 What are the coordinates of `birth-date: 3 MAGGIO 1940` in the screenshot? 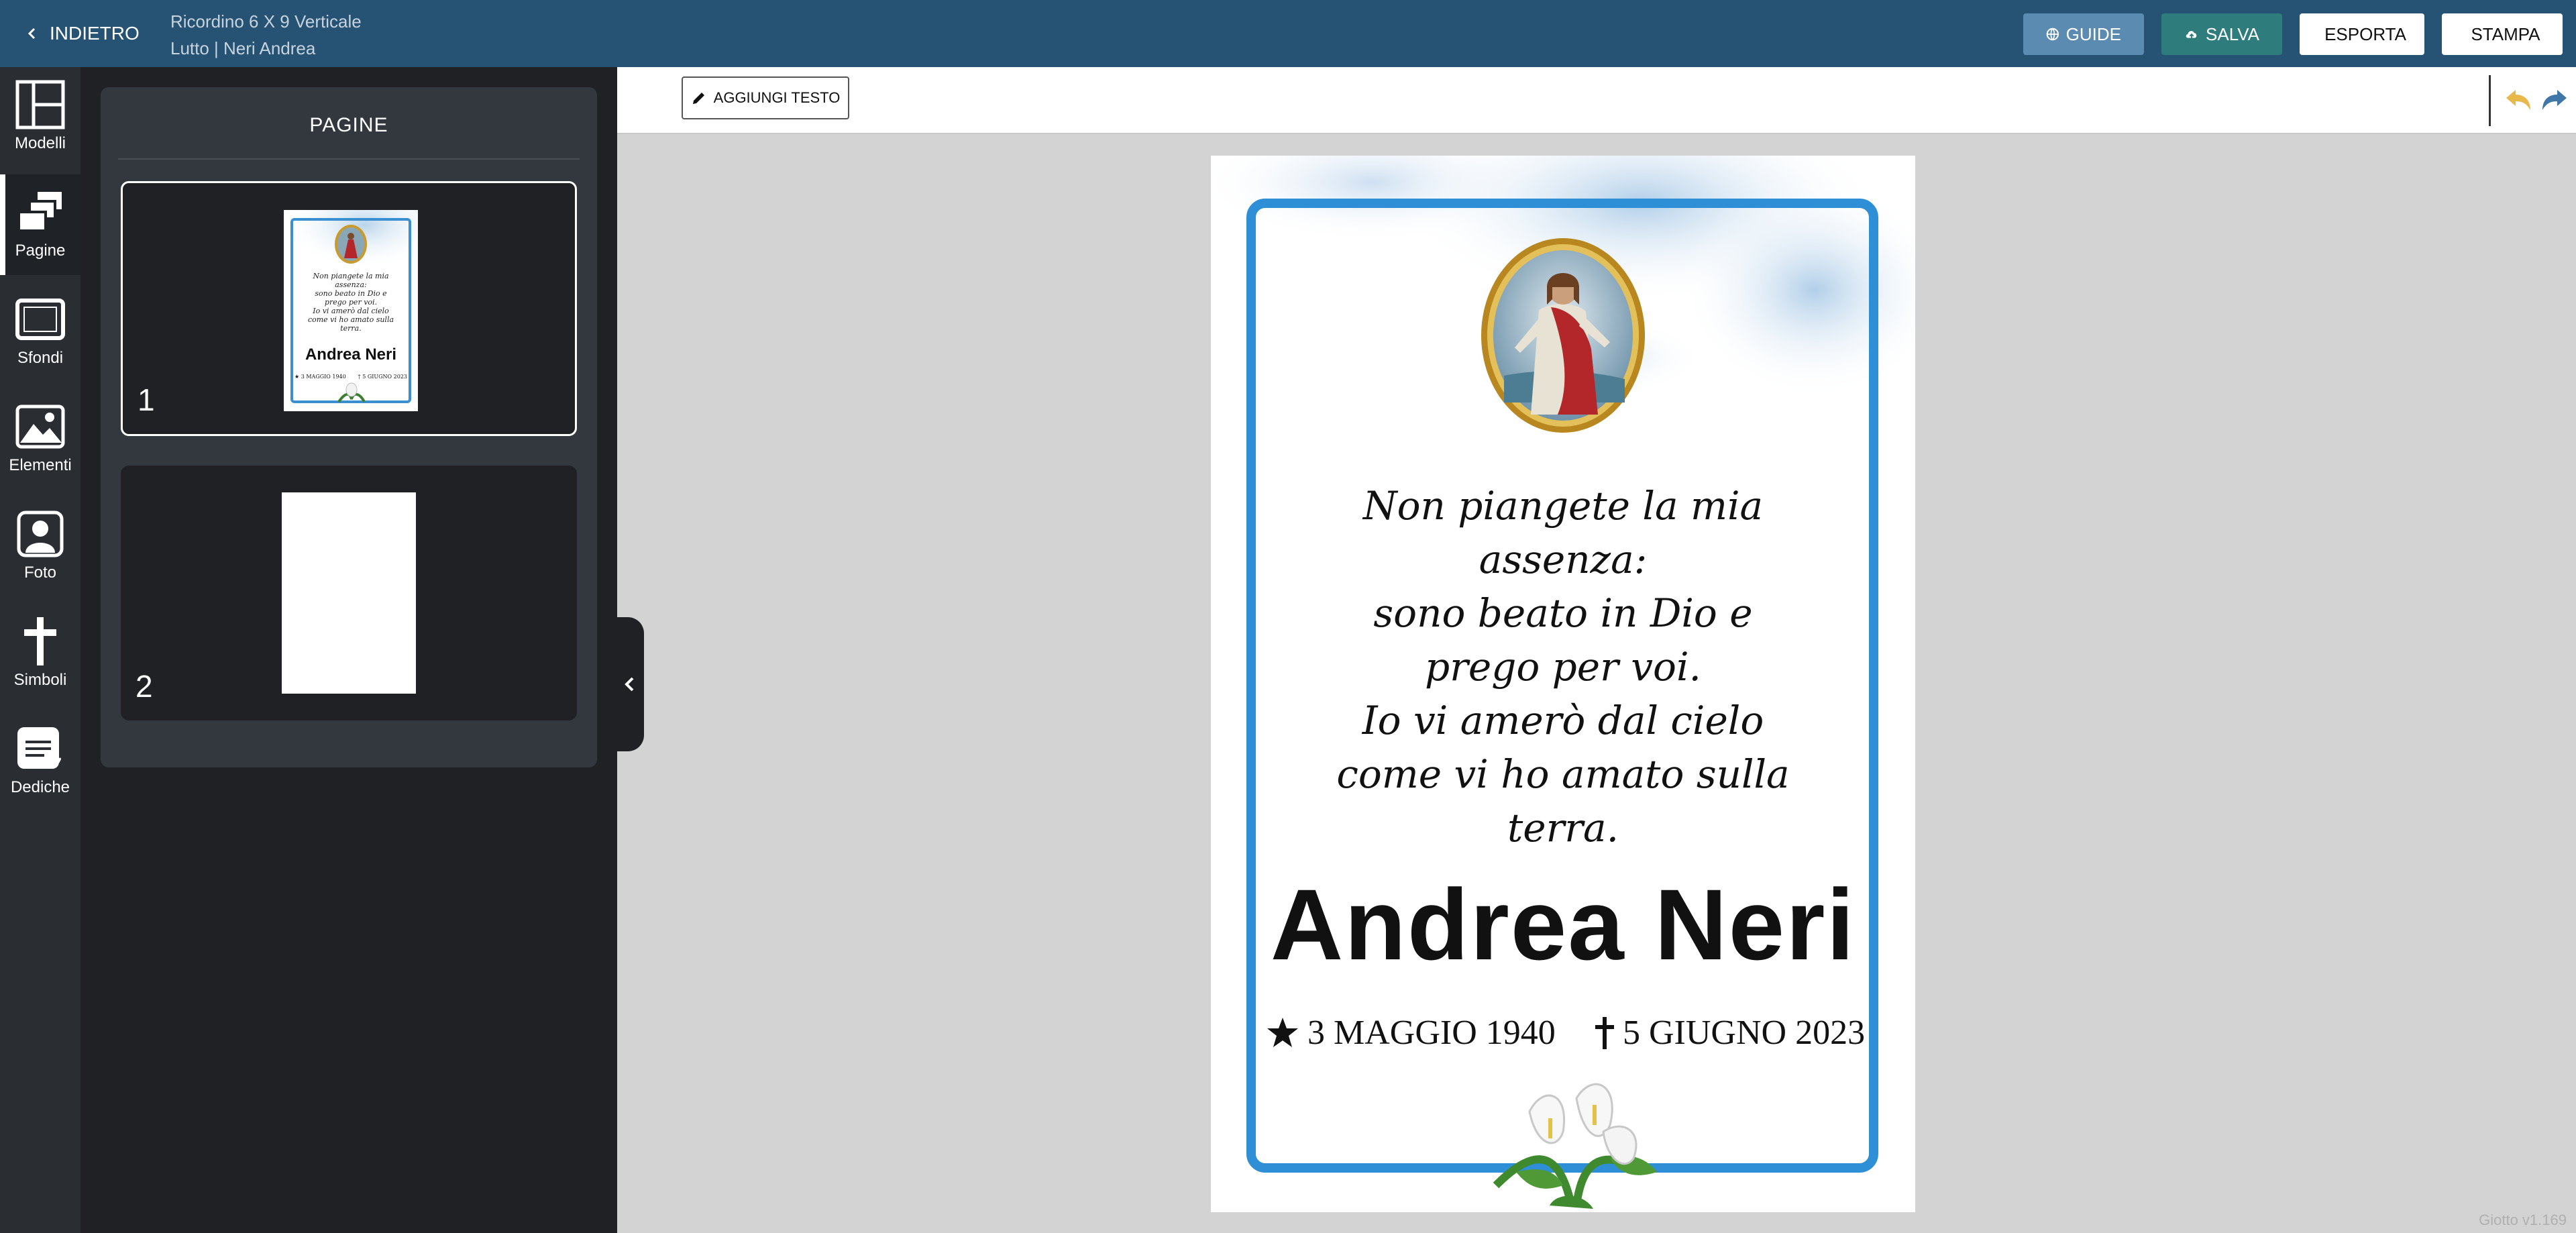 It's located at (1411, 1033).